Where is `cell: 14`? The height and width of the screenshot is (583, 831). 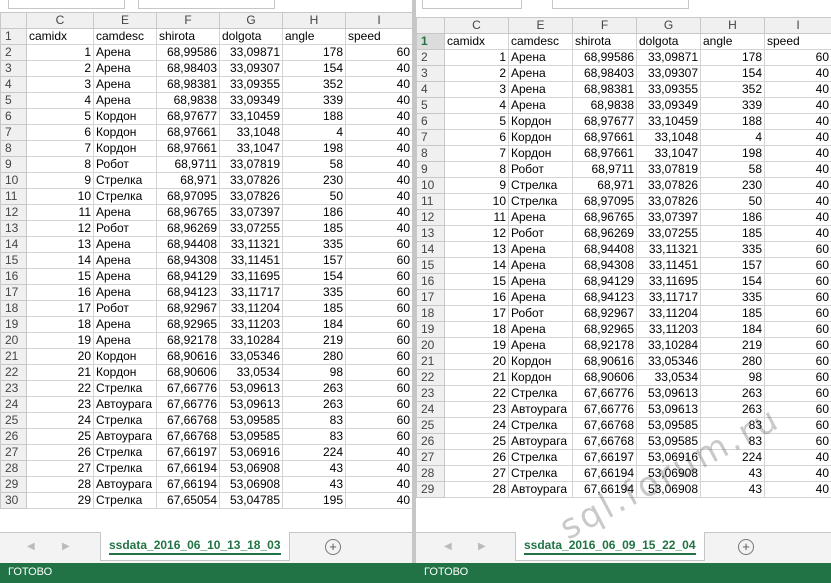
cell: 14 is located at coordinates (60, 260).